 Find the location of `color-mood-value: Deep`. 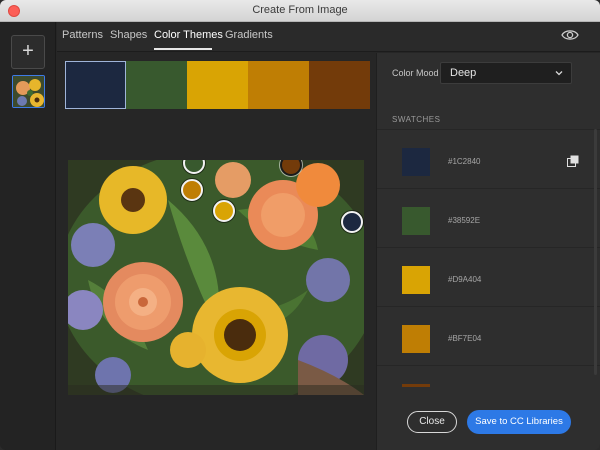

color-mood-value: Deep is located at coordinates (463, 73).